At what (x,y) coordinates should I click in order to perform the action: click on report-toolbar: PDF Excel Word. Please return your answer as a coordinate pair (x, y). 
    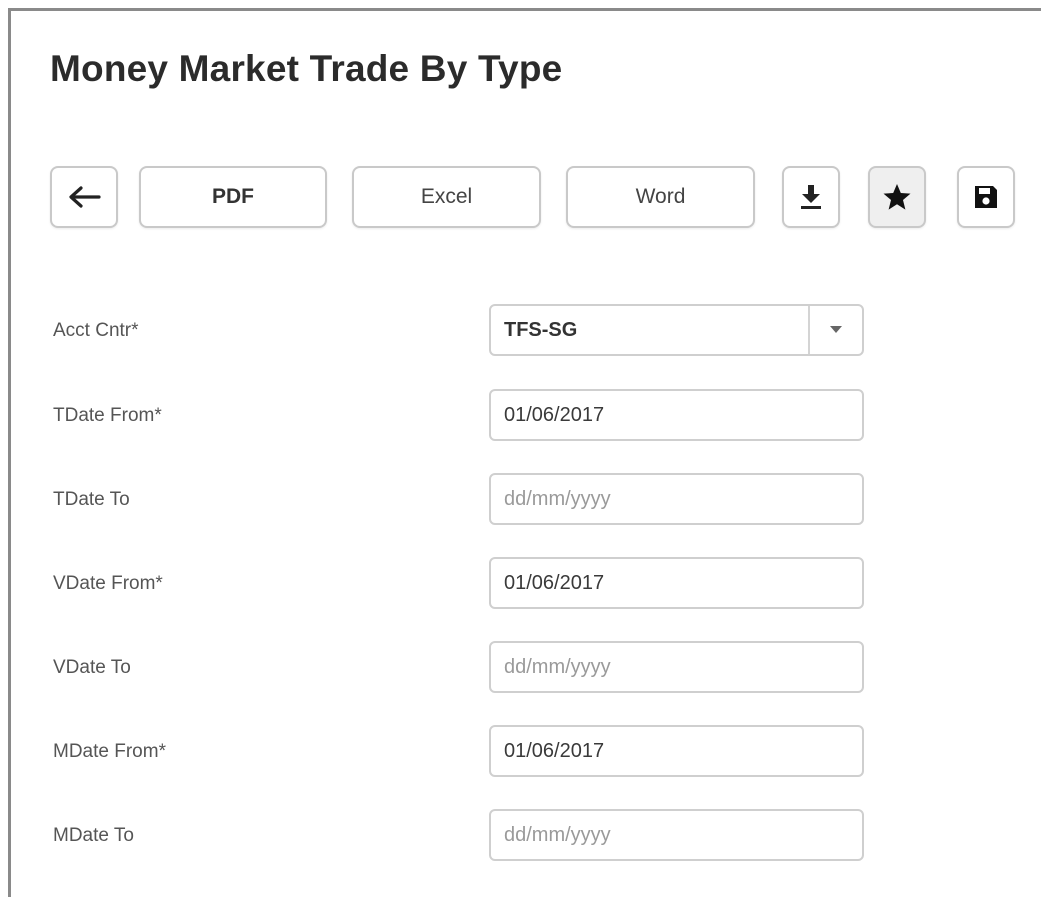
    Looking at the image, I should click on (537, 197).